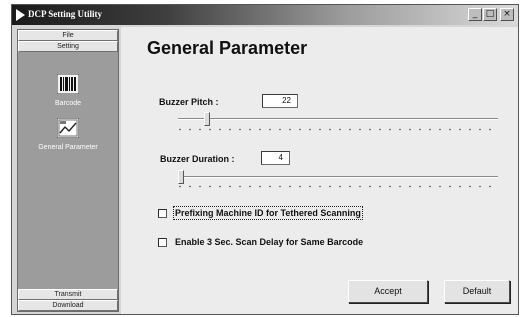 The image size is (520, 317). What do you see at coordinates (335, 129) in the screenshot?
I see `buzzer-pitch-slider-ticks` at bounding box center [335, 129].